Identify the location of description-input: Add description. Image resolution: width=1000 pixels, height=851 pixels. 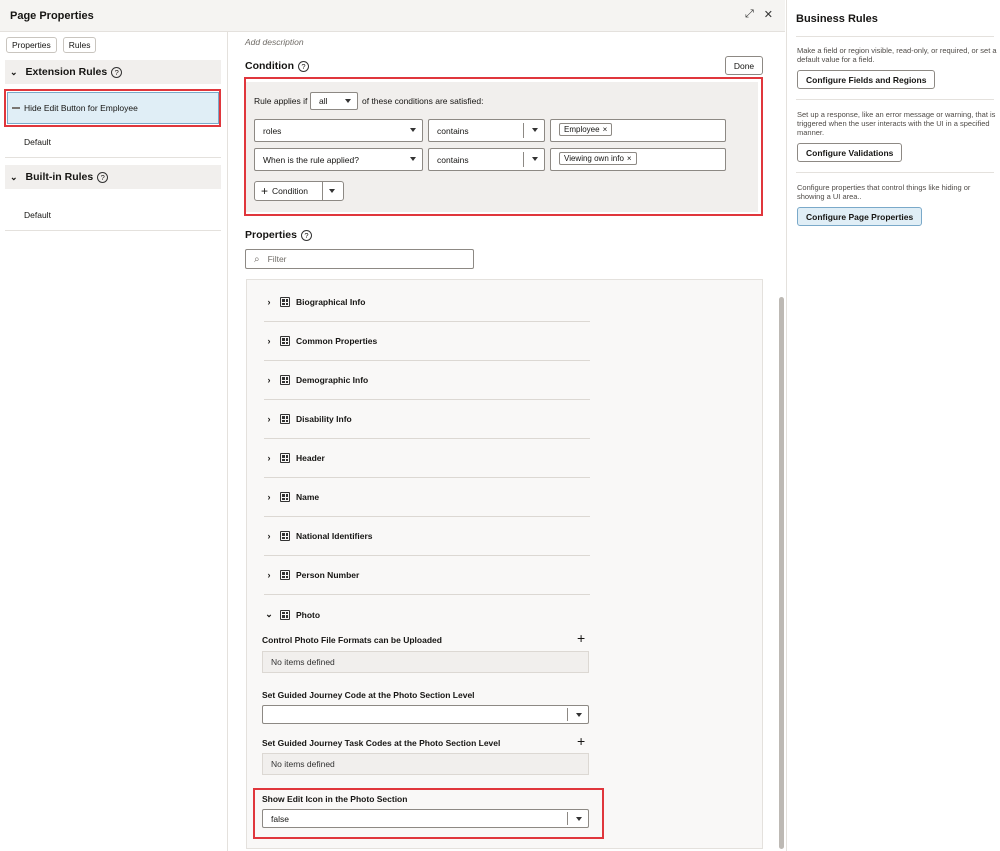
(274, 42).